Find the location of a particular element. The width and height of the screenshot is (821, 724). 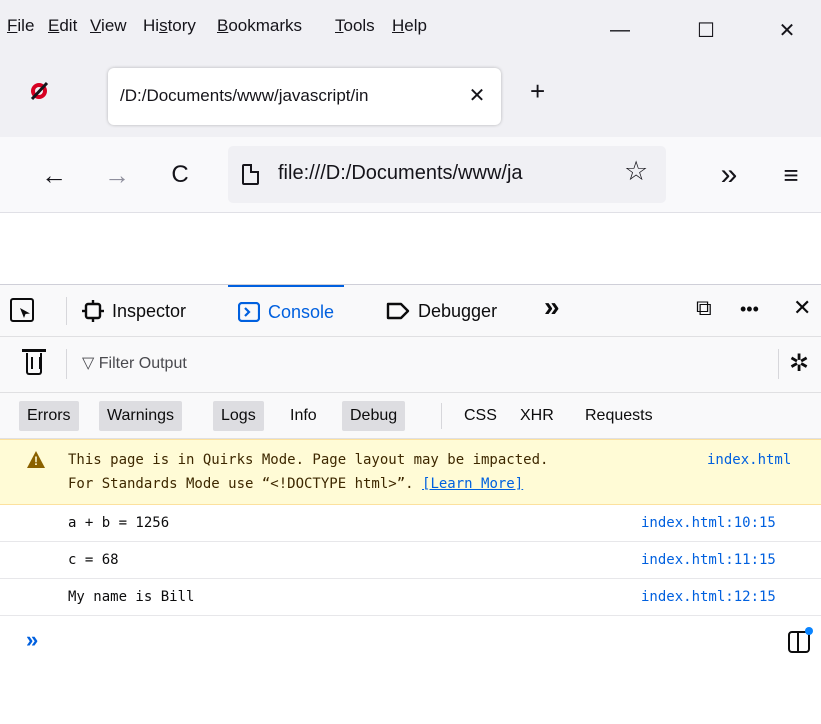

browser-tab: /D:/Documents/www/javascript/in ✕ is located at coordinates (304, 96).